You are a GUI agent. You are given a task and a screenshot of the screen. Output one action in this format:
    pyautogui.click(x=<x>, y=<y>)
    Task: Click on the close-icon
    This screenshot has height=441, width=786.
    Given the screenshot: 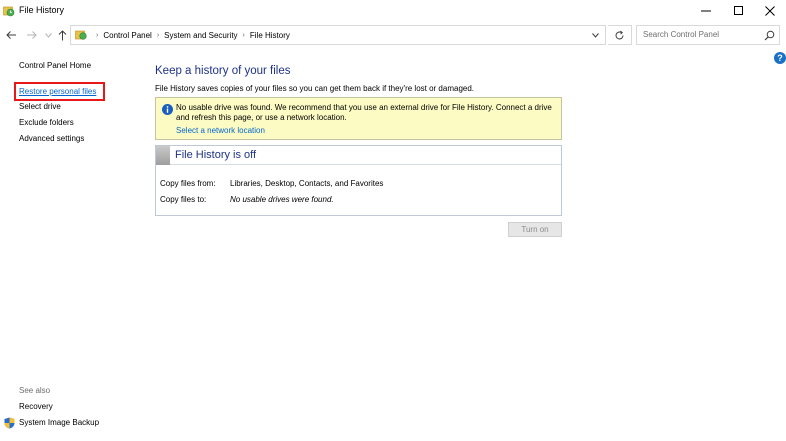 What is the action you would take?
    pyautogui.click(x=769, y=11)
    